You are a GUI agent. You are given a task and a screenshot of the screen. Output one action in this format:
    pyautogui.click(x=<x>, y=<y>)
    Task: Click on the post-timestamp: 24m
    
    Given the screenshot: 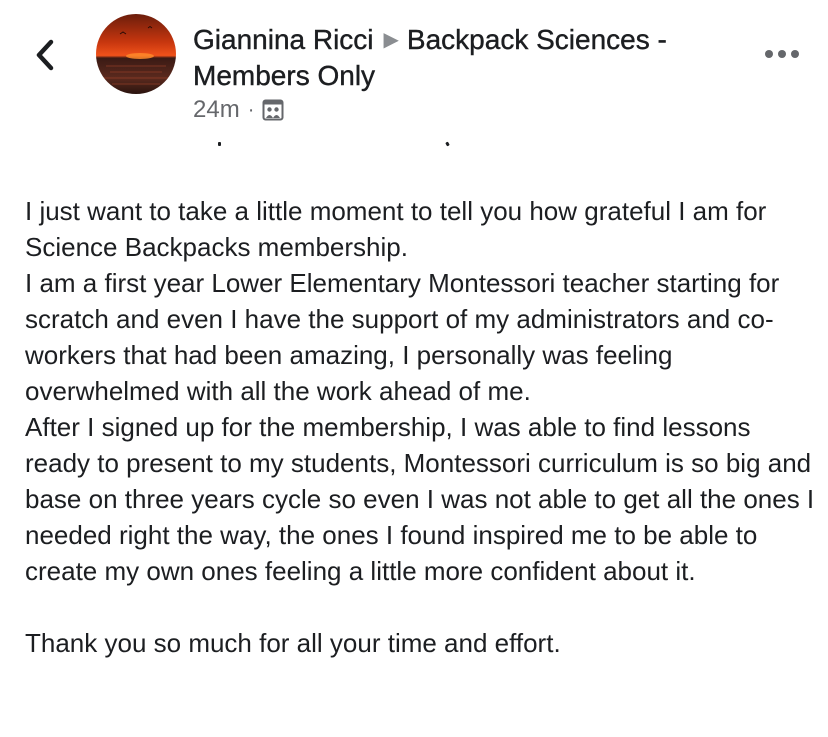 What is the action you would take?
    pyautogui.click(x=216, y=110)
    